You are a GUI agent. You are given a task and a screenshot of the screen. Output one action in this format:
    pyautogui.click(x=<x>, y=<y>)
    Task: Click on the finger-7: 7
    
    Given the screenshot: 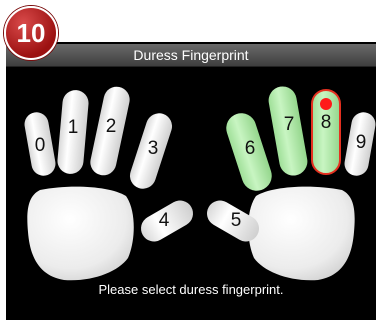 What is the action you would take?
    pyautogui.click(x=287, y=130)
    